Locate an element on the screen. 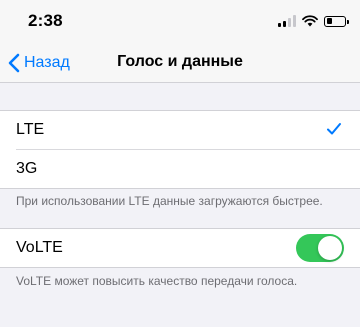  volte-row: VoLTE is located at coordinates (180, 248).